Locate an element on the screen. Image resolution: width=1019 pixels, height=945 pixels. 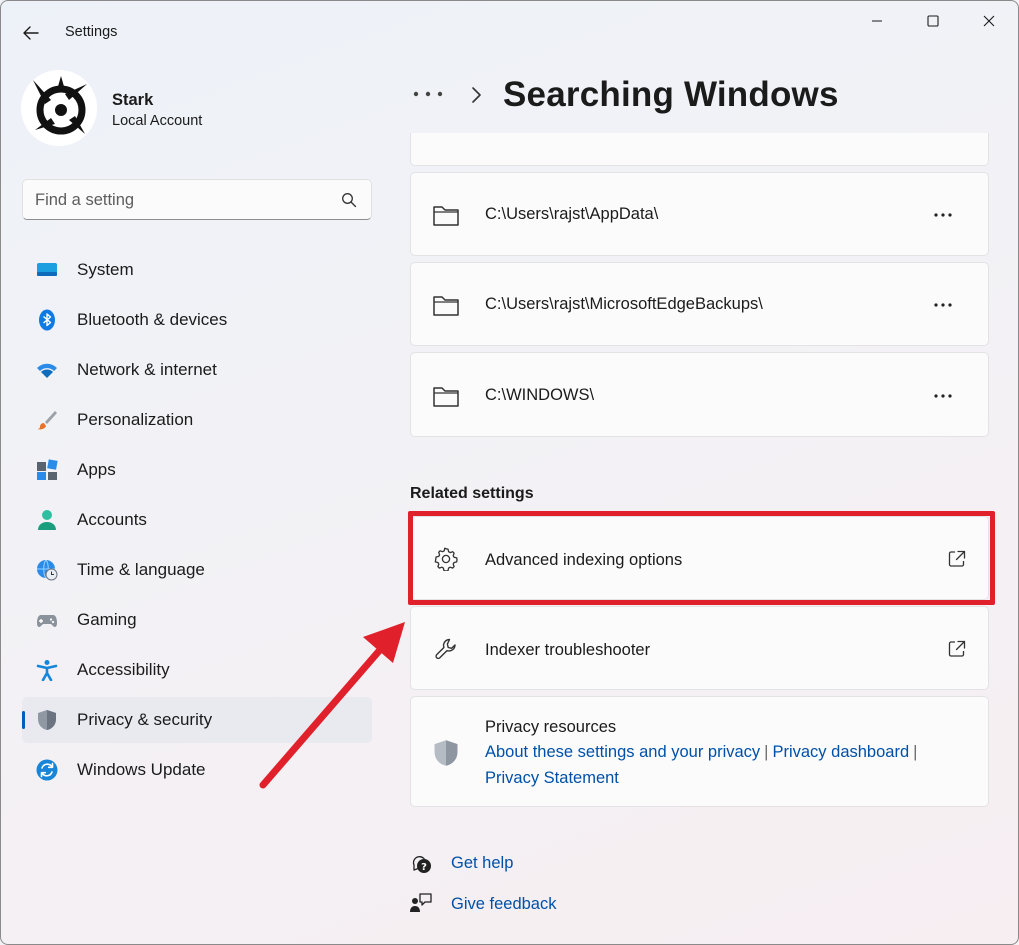
privacy-resources-title: Privacy resources is located at coordinates (551, 727).